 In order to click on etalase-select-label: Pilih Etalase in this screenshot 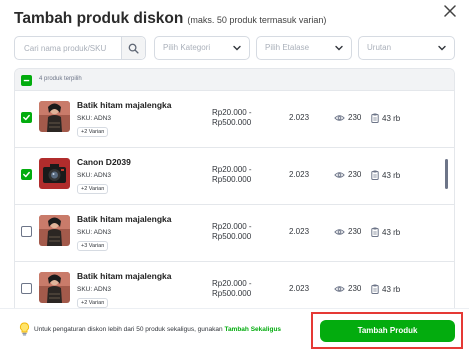, I will do `click(287, 47)`.